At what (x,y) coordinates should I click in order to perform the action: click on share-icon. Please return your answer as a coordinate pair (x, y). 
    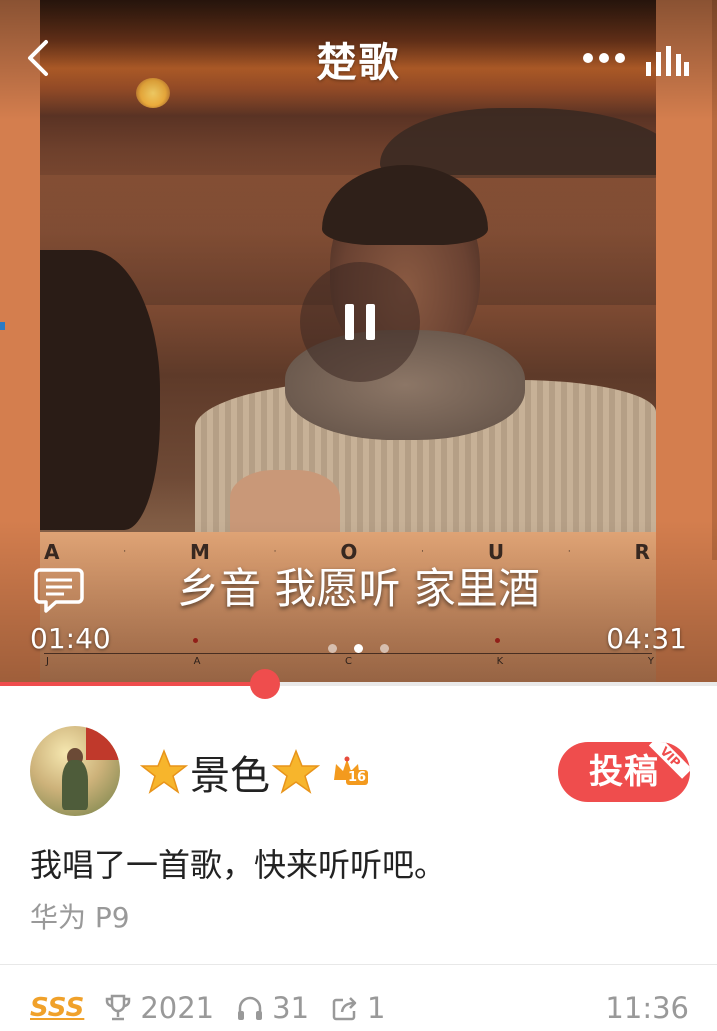
    Looking at the image, I should click on (344, 1009).